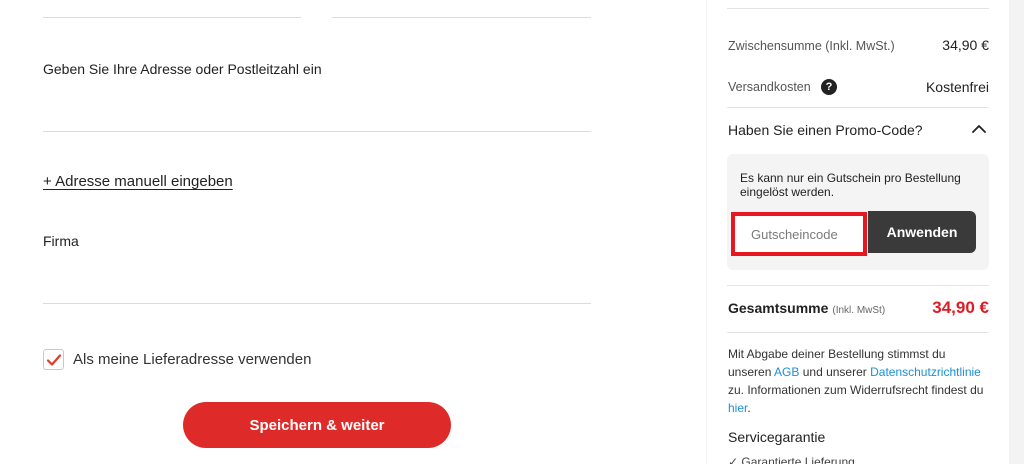 This screenshot has width=1024, height=464. I want to click on shipping-label: Versandkosten, so click(769, 87).